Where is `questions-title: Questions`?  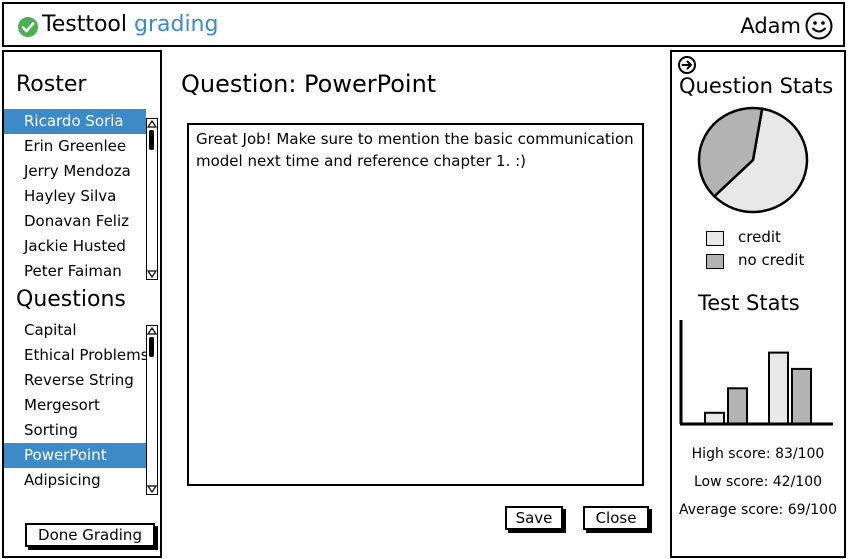 questions-title: Questions is located at coordinates (71, 299).